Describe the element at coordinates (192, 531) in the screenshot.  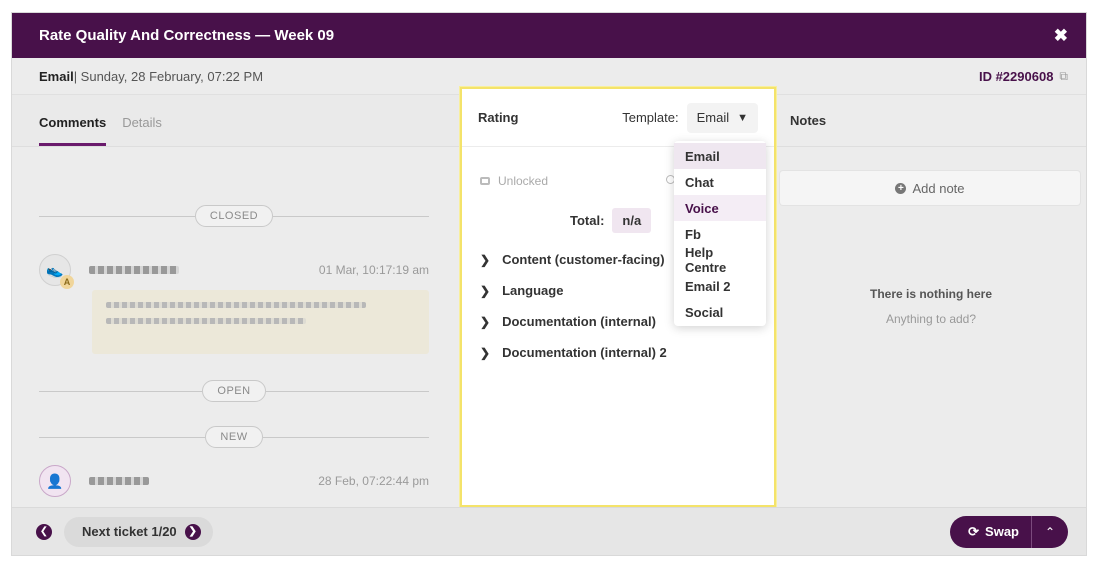
I see `arrow-right-icon: ❯` at that location.